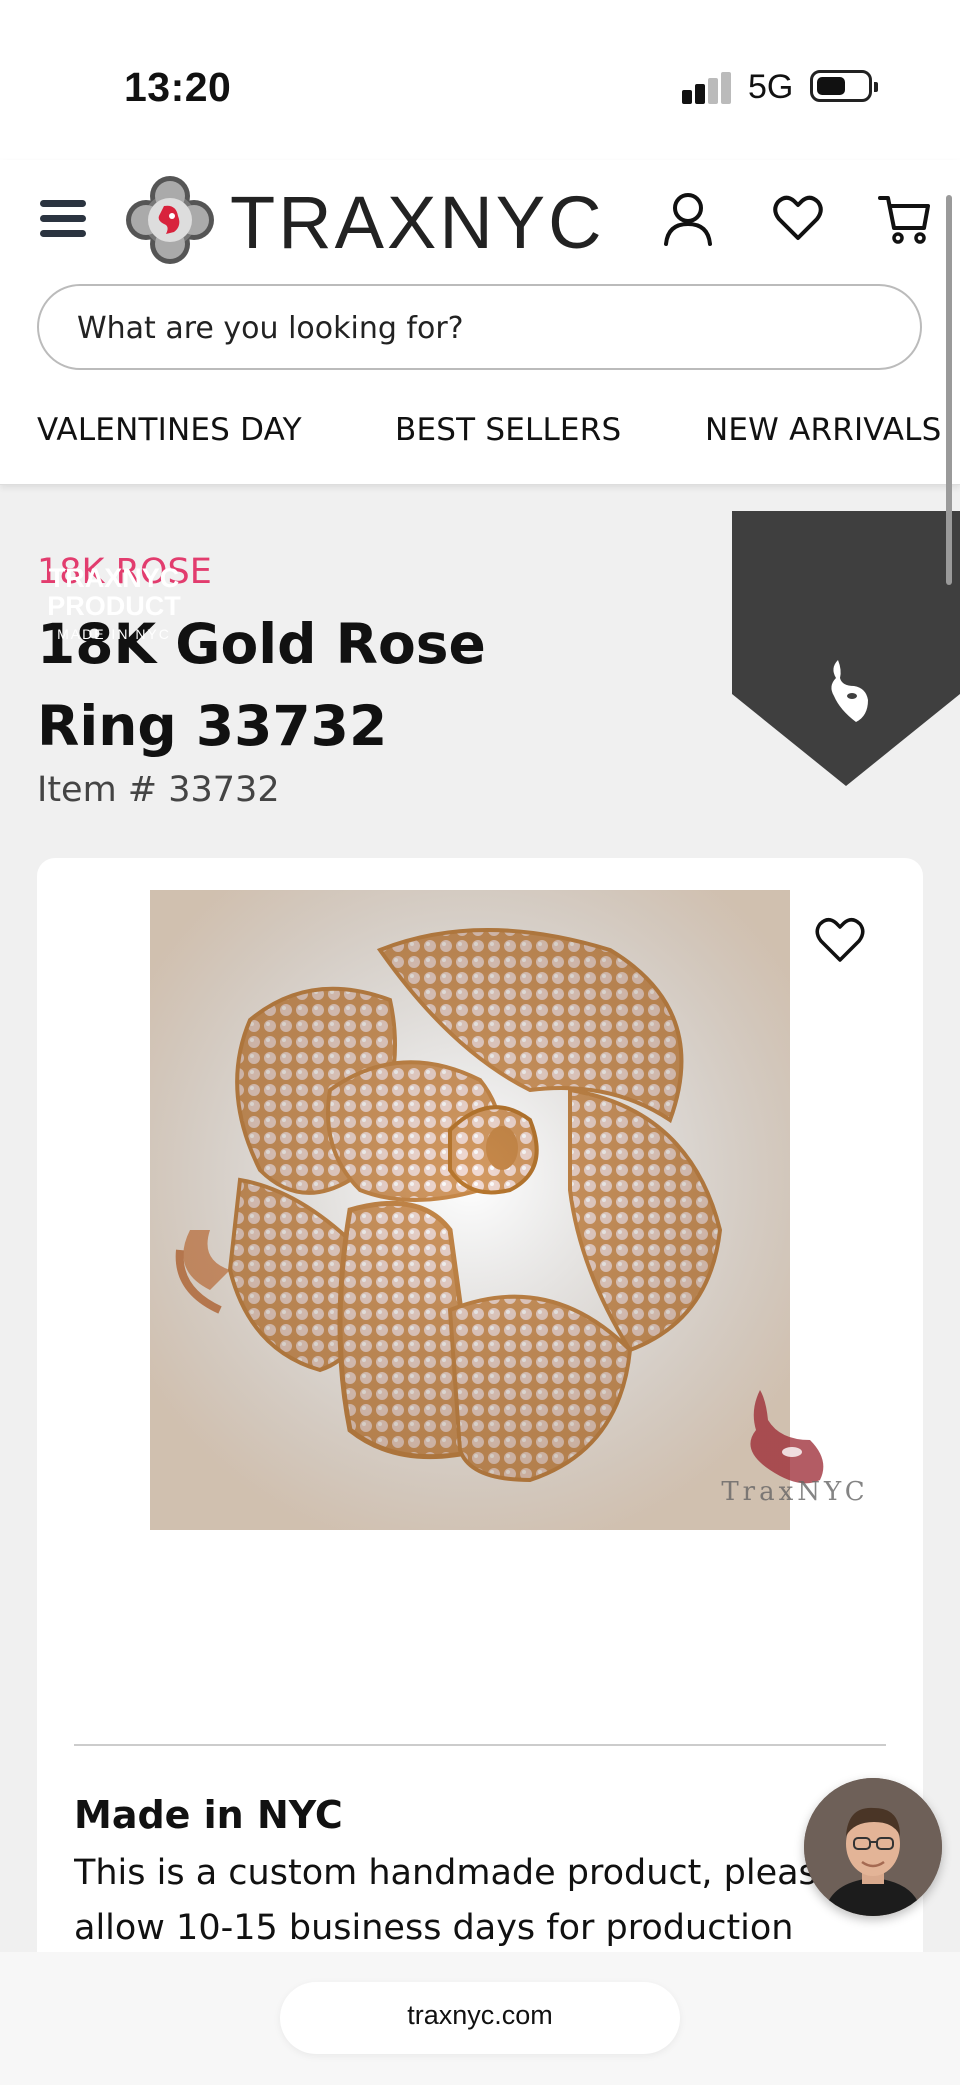 This screenshot has width=960, height=2085. What do you see at coordinates (208, 1815) in the screenshot?
I see `made-in-nyc-title: Made in NYC` at bounding box center [208, 1815].